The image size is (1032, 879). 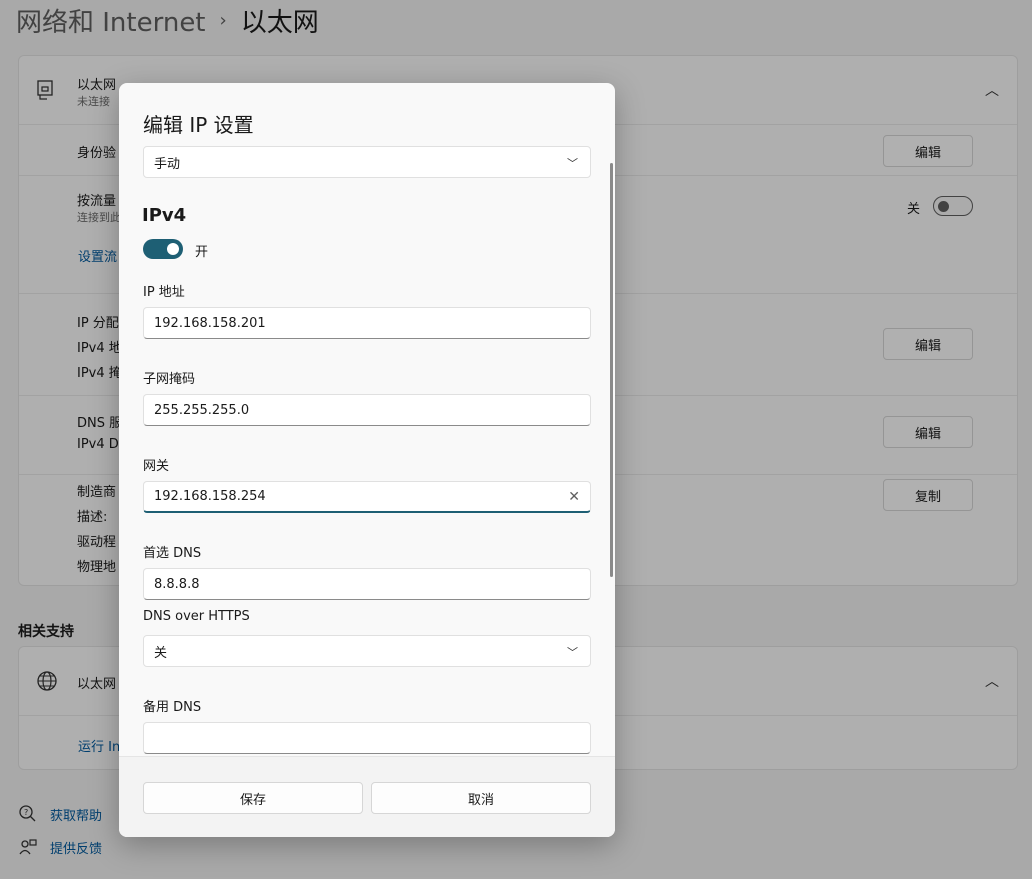 I want to click on ipv4-toggle, so click(x=163, y=249).